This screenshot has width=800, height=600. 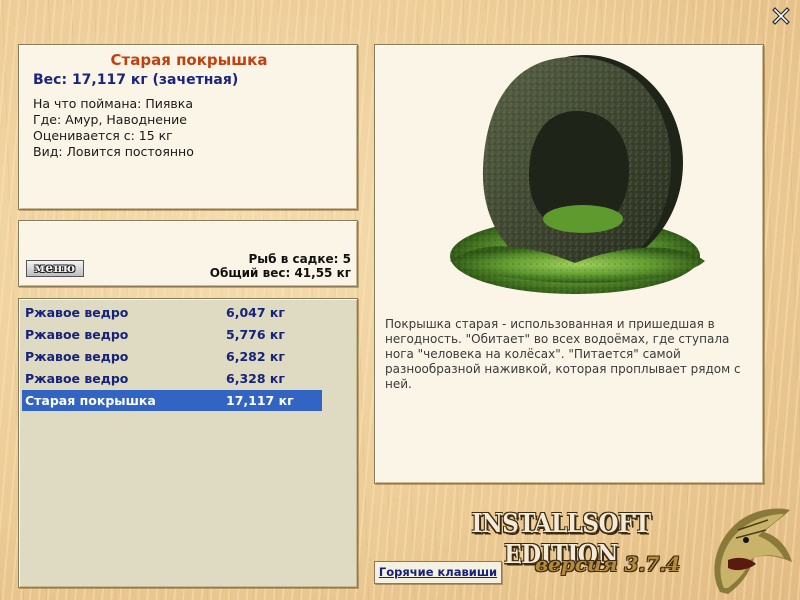 What do you see at coordinates (260, 400) in the screenshot?
I see `list-item-weight: 17,117 кг` at bounding box center [260, 400].